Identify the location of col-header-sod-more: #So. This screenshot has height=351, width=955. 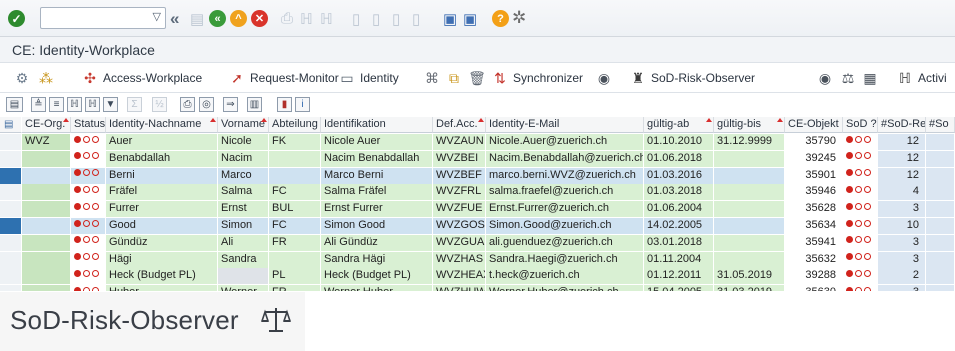
(940, 125).